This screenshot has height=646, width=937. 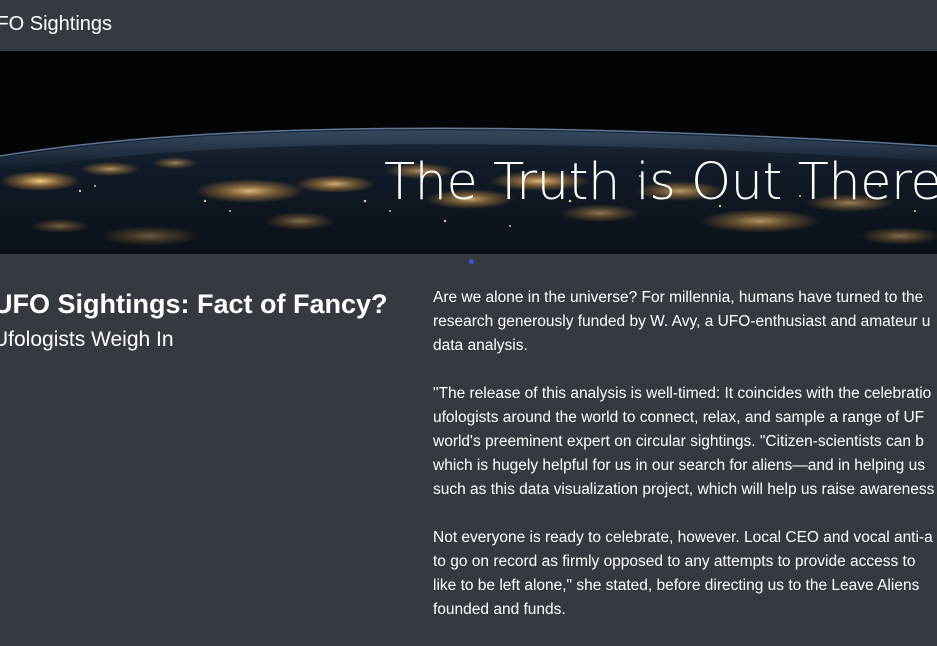 What do you see at coordinates (480, 345) in the screenshot?
I see `paragraph-line: data analysis.` at bounding box center [480, 345].